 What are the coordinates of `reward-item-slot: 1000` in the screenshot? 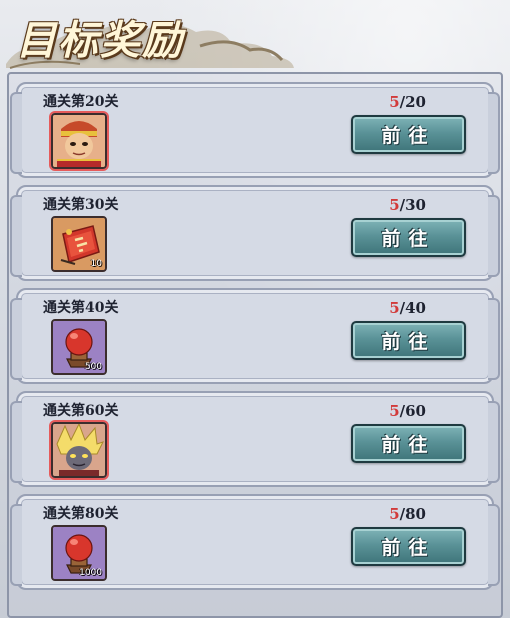 It's located at (79, 553).